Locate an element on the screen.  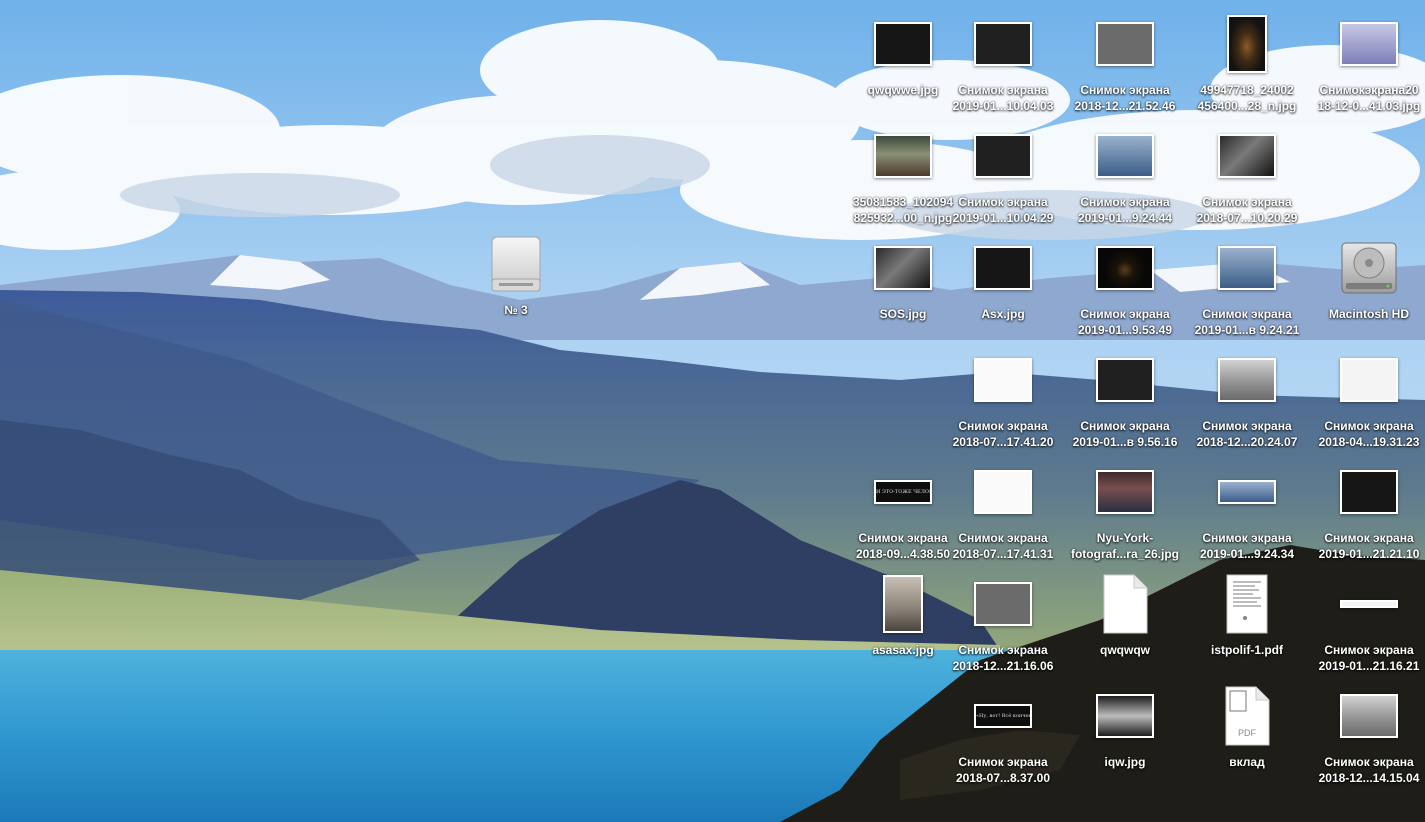
icon-label-line: 2019-01...10.04.29 is located at coordinates (1003, 218).